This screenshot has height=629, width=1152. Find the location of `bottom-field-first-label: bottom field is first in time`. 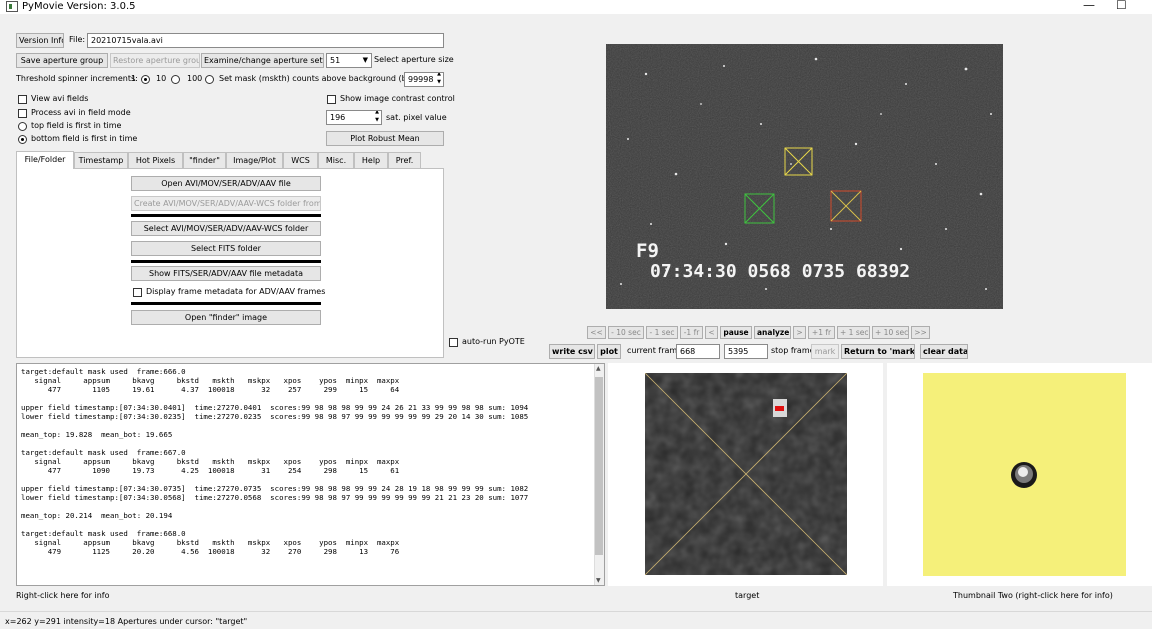

bottom-field-first-label: bottom field is first in time is located at coordinates (84, 138).